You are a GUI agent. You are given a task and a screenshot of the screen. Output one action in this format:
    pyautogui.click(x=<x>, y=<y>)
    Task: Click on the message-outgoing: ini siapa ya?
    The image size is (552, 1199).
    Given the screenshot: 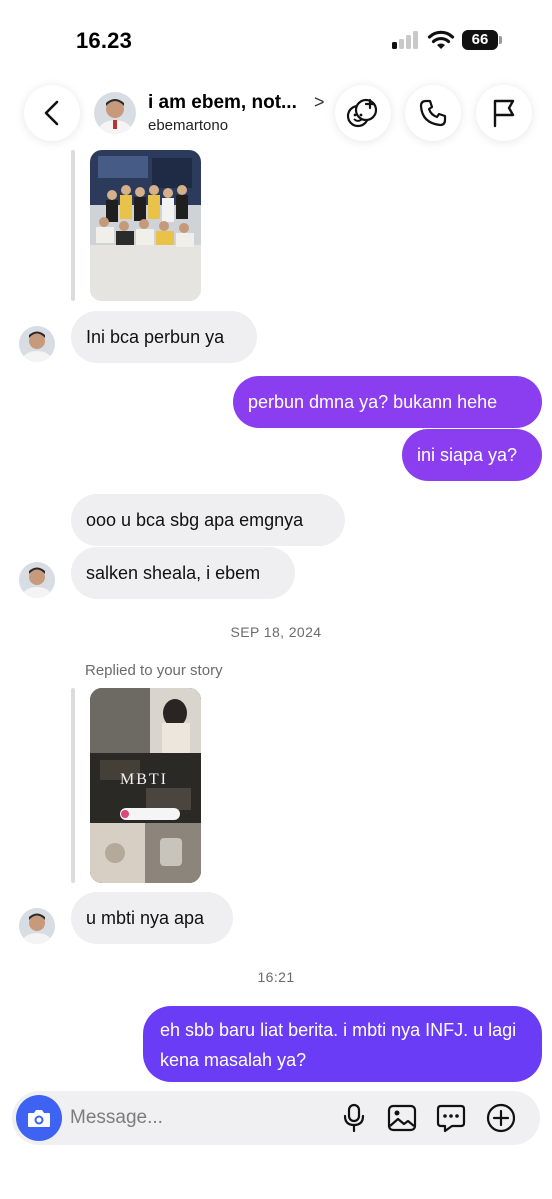 What is the action you would take?
    pyautogui.click(x=472, y=455)
    